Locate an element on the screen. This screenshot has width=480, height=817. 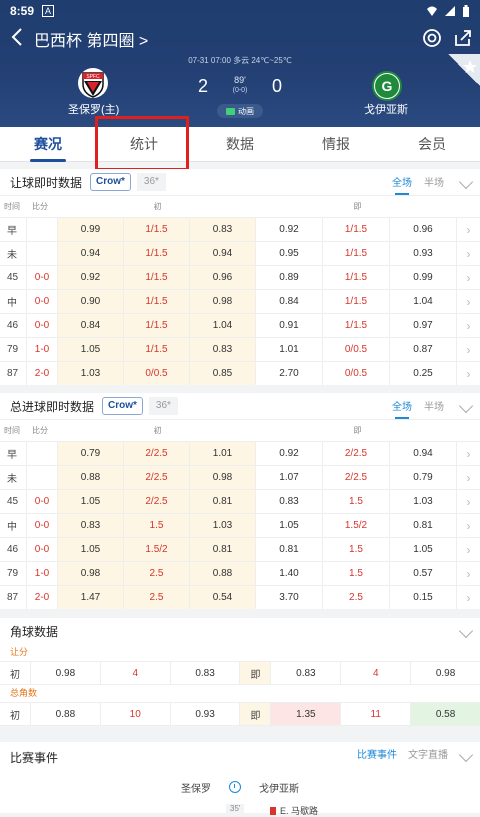
scope-full: 全场 is located at coordinates (402, 184).